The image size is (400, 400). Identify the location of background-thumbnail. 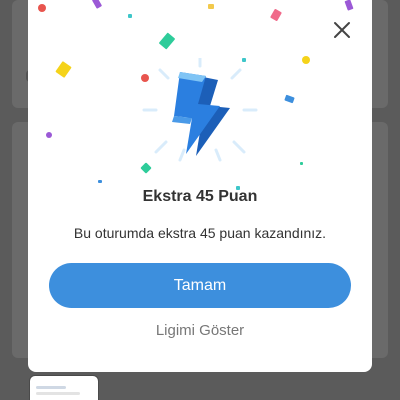
(64, 388).